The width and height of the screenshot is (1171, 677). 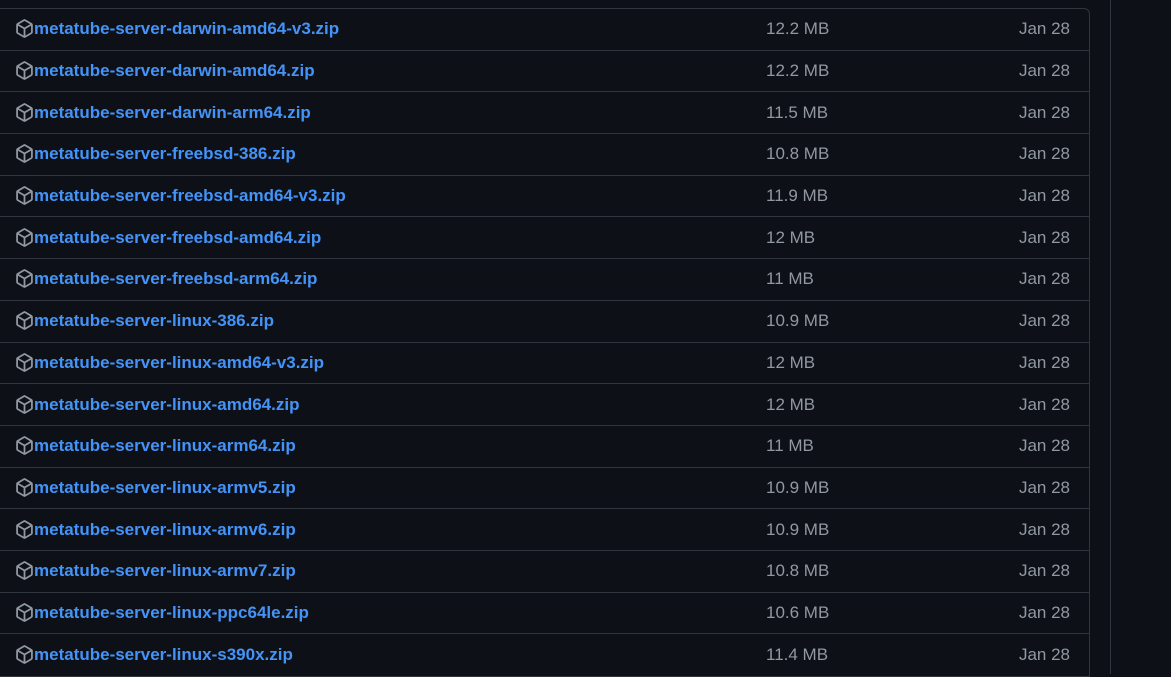 What do you see at coordinates (177, 238) in the screenshot?
I see `asset-download-link: metatube-server-freebsd-amd64.zip` at bounding box center [177, 238].